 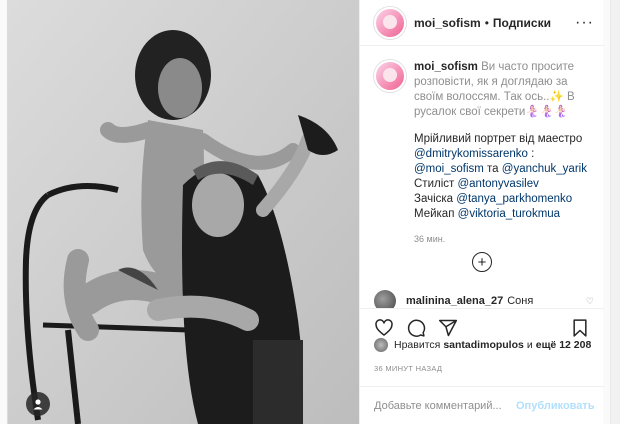 I want to click on and-word: та, so click(x=492, y=169).